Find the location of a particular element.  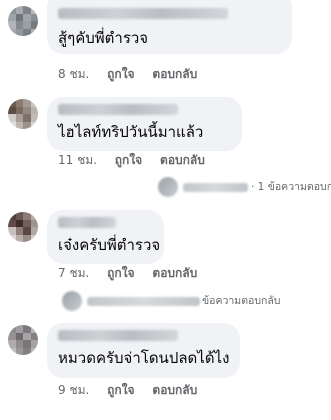

comment-bubble: หมวดครับจ่าโดนปลดได้ไง is located at coordinates (143, 350).